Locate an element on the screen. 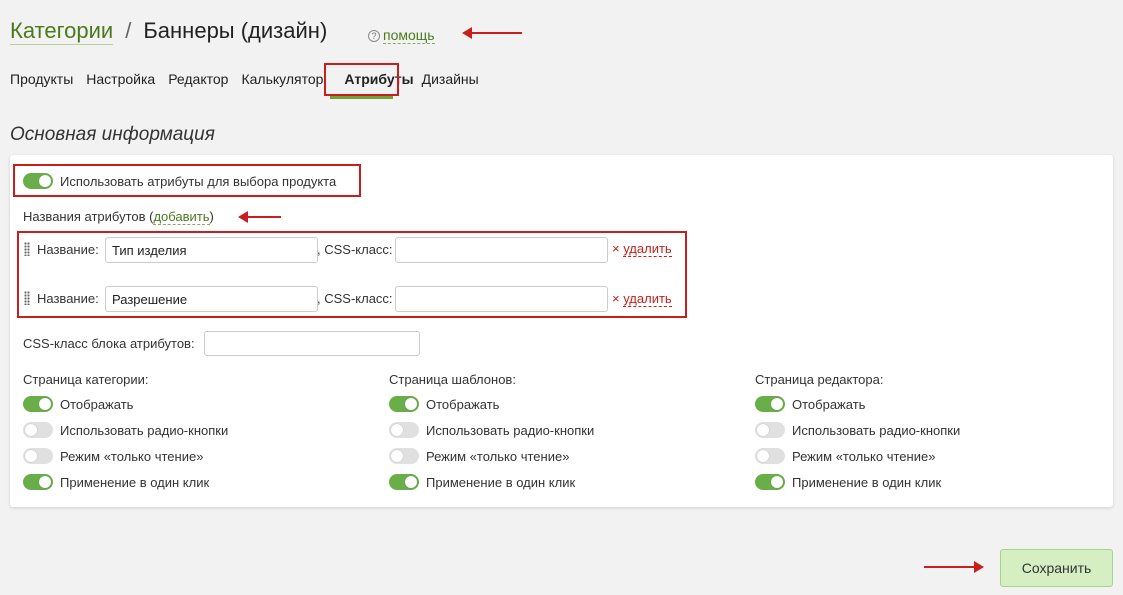 The height and width of the screenshot is (595, 1123). tab-designs: Дизайны is located at coordinates (450, 80).